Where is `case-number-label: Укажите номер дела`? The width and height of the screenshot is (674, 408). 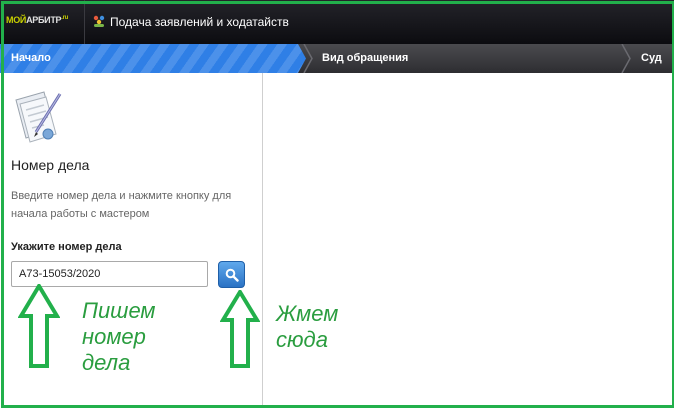 case-number-label: Укажите номер дела is located at coordinates (66, 247).